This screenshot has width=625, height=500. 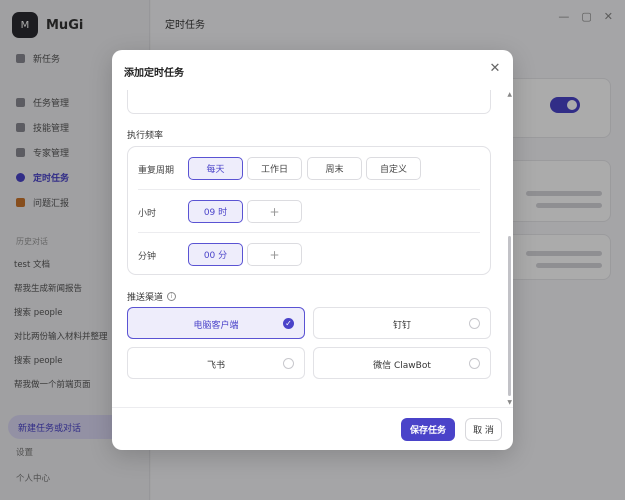 What do you see at coordinates (215, 366) in the screenshot?
I see `channel-text: 飞书` at bounding box center [215, 366].